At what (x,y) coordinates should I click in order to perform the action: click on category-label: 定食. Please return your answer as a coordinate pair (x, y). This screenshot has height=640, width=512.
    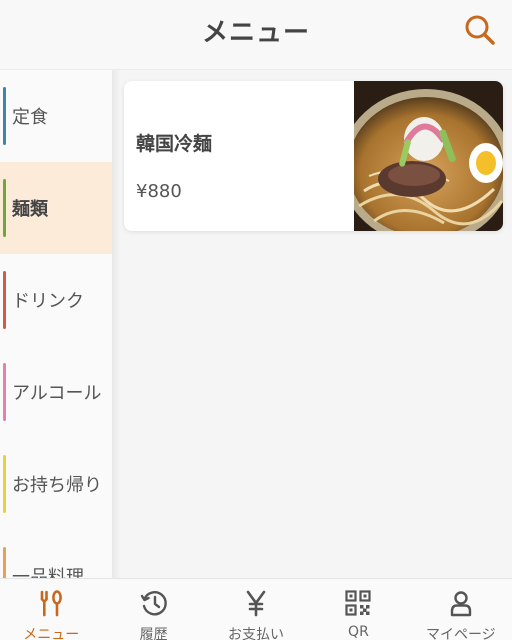
    Looking at the image, I should click on (30, 117).